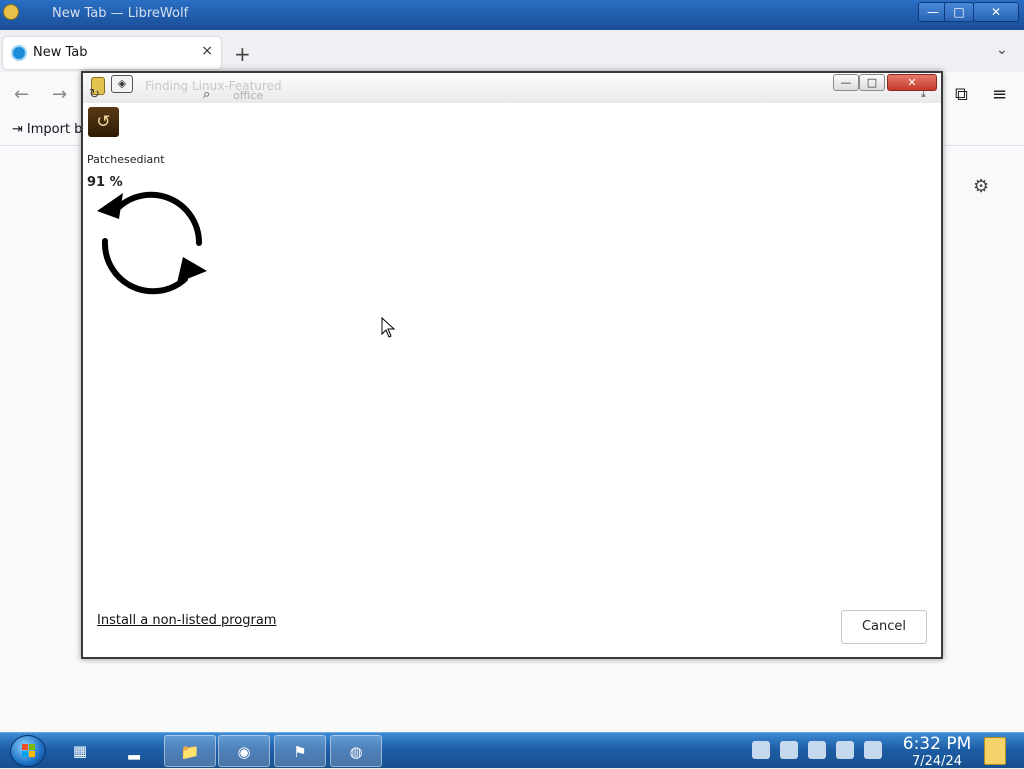  I want to click on taskbar-item-librewolf: ◍, so click(356, 751).